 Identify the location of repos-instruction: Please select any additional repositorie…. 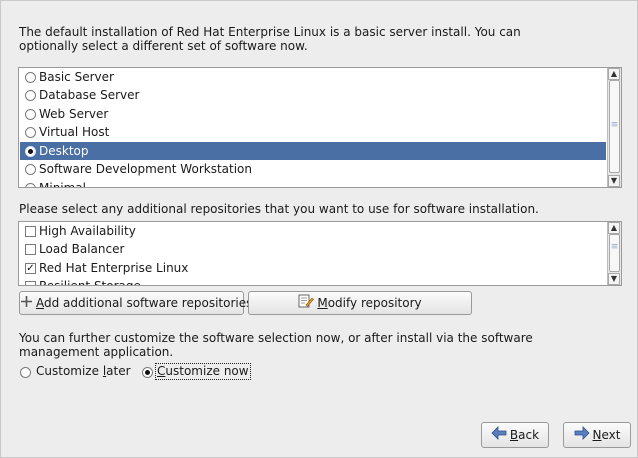
(279, 209).